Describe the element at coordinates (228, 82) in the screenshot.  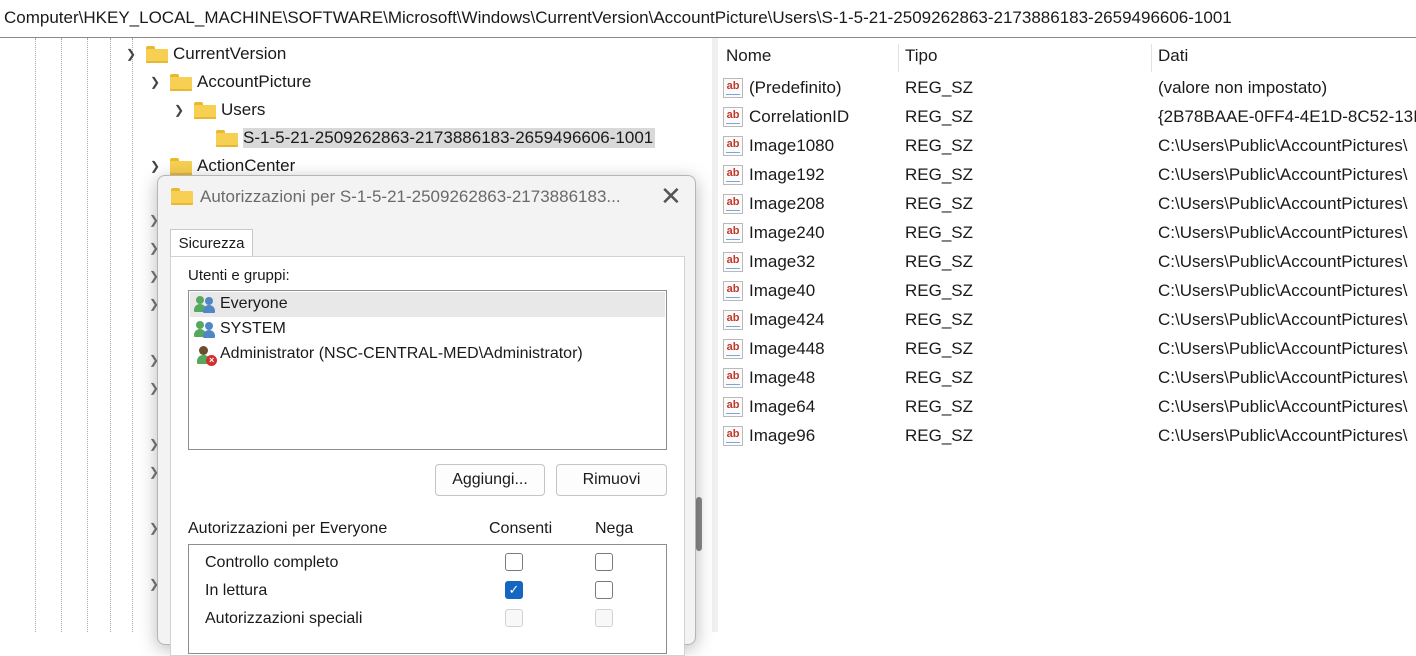
I see `tree-item-accountpicture: ❯ AccountPicture` at that location.